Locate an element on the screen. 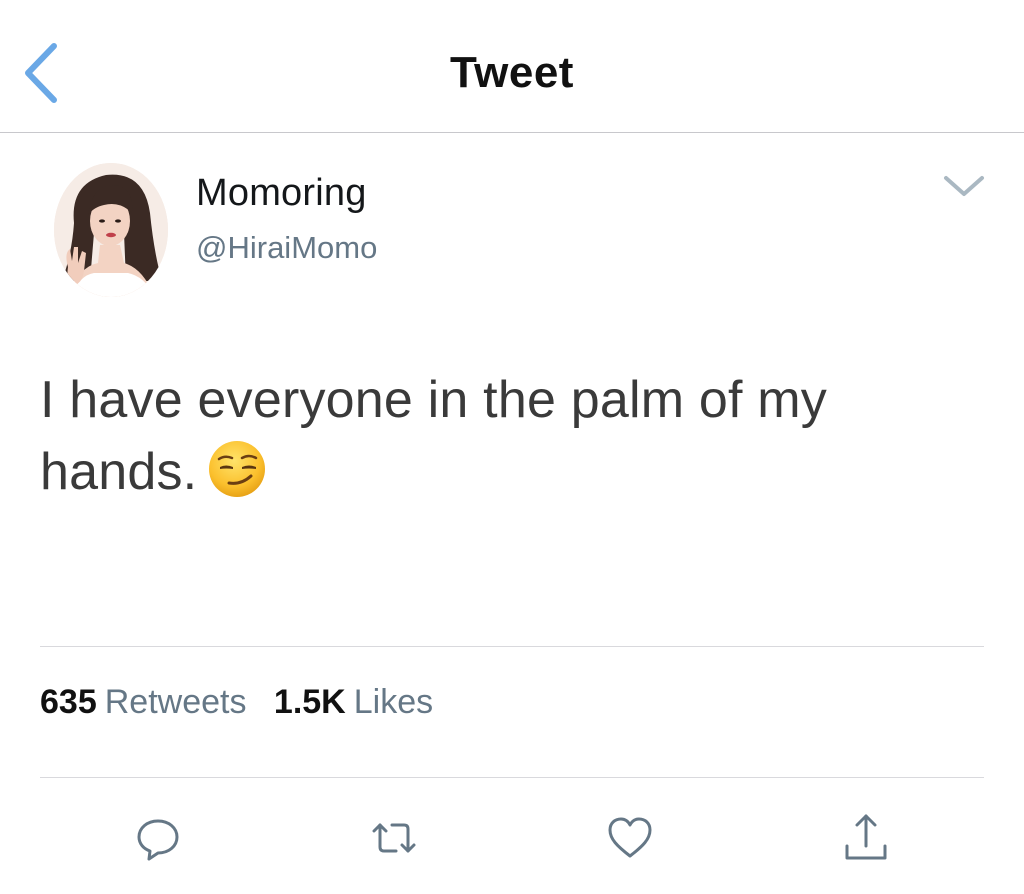 This screenshot has width=1024, height=894. engagement-stats: 635 Retweets 1.5K Likes is located at coordinates (245, 702).